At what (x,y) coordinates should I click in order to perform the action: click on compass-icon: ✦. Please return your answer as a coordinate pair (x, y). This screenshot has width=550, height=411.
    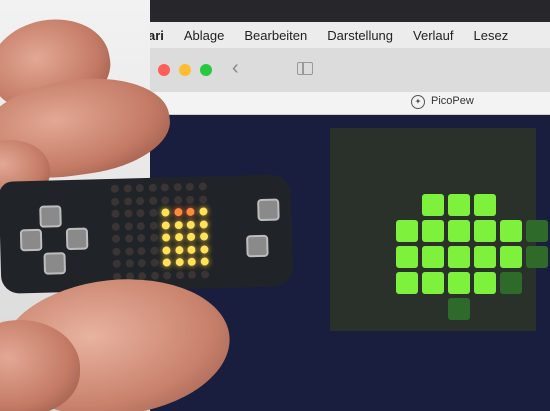
    Looking at the image, I should click on (418, 102).